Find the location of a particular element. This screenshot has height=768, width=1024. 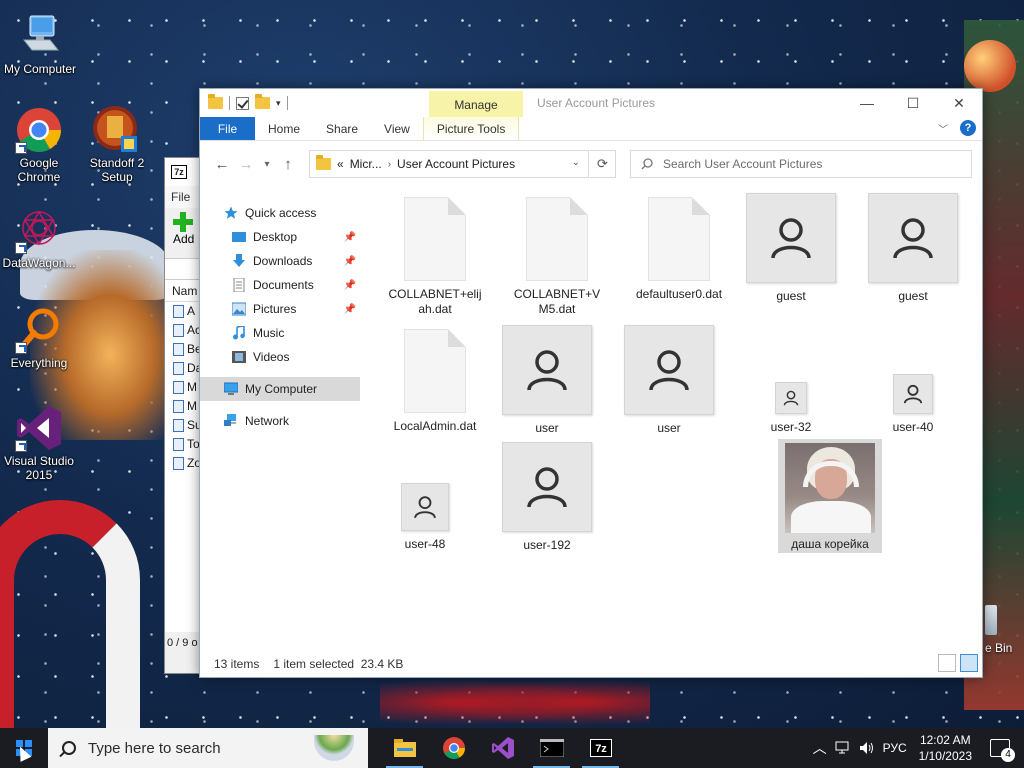

seven-zip-icon: 7z is located at coordinates (600, 748).